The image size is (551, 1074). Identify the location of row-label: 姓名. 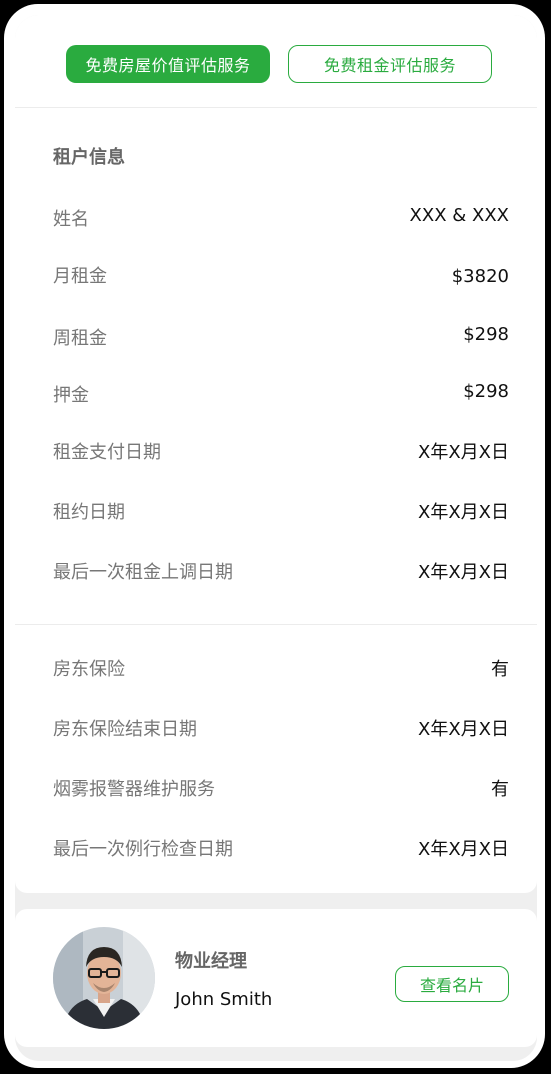
(71, 219).